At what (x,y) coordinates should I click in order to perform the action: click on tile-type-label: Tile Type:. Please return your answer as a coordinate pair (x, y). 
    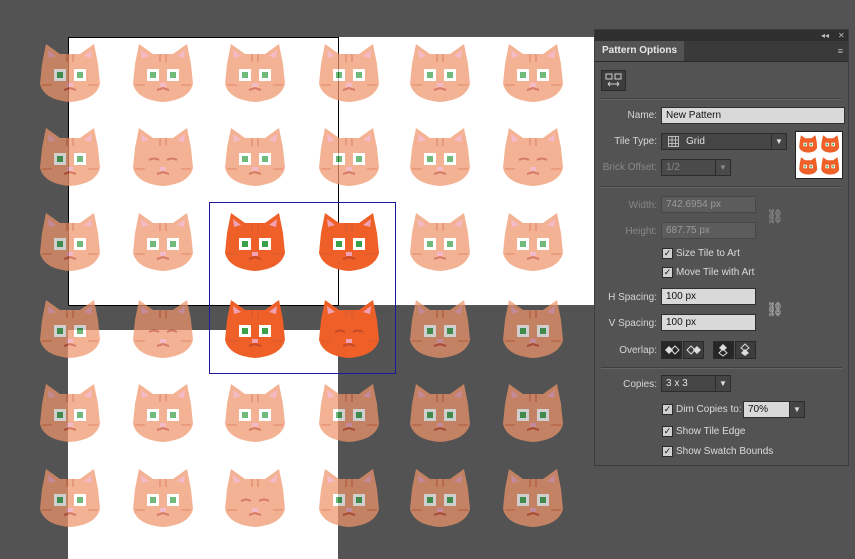
    Looking at the image, I should click on (635, 141).